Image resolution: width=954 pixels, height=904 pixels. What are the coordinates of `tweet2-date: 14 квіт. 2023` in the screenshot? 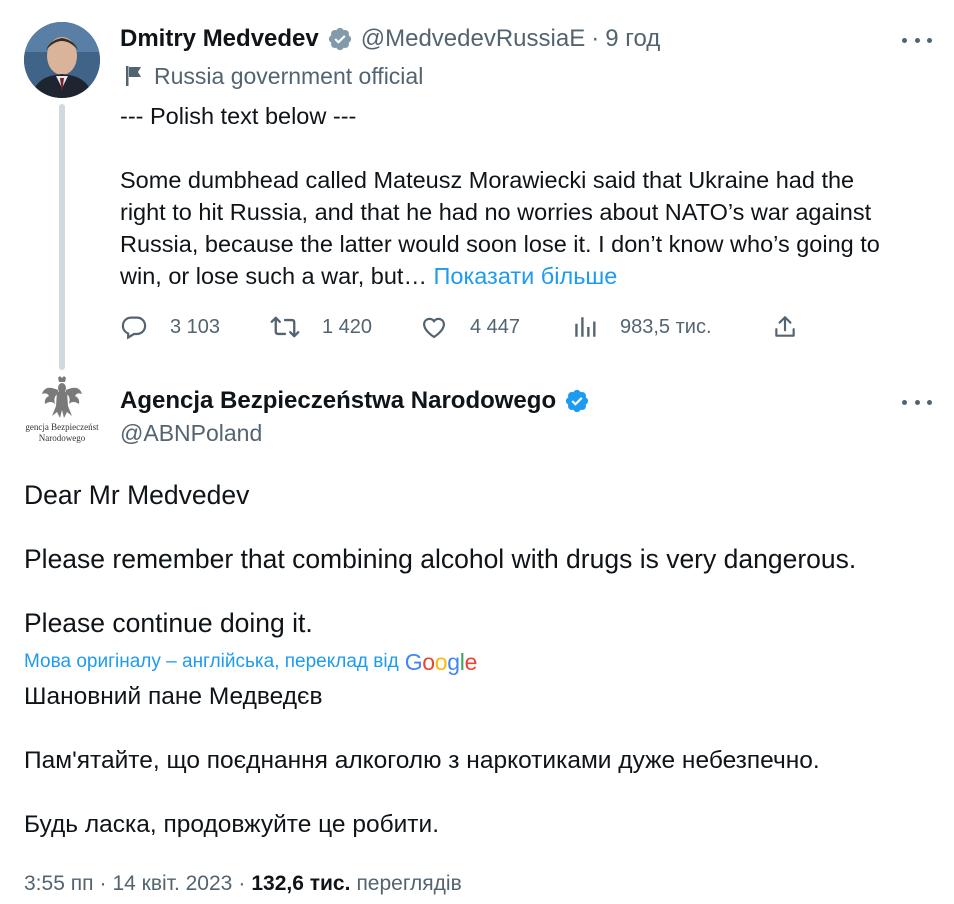 It's located at (172, 884).